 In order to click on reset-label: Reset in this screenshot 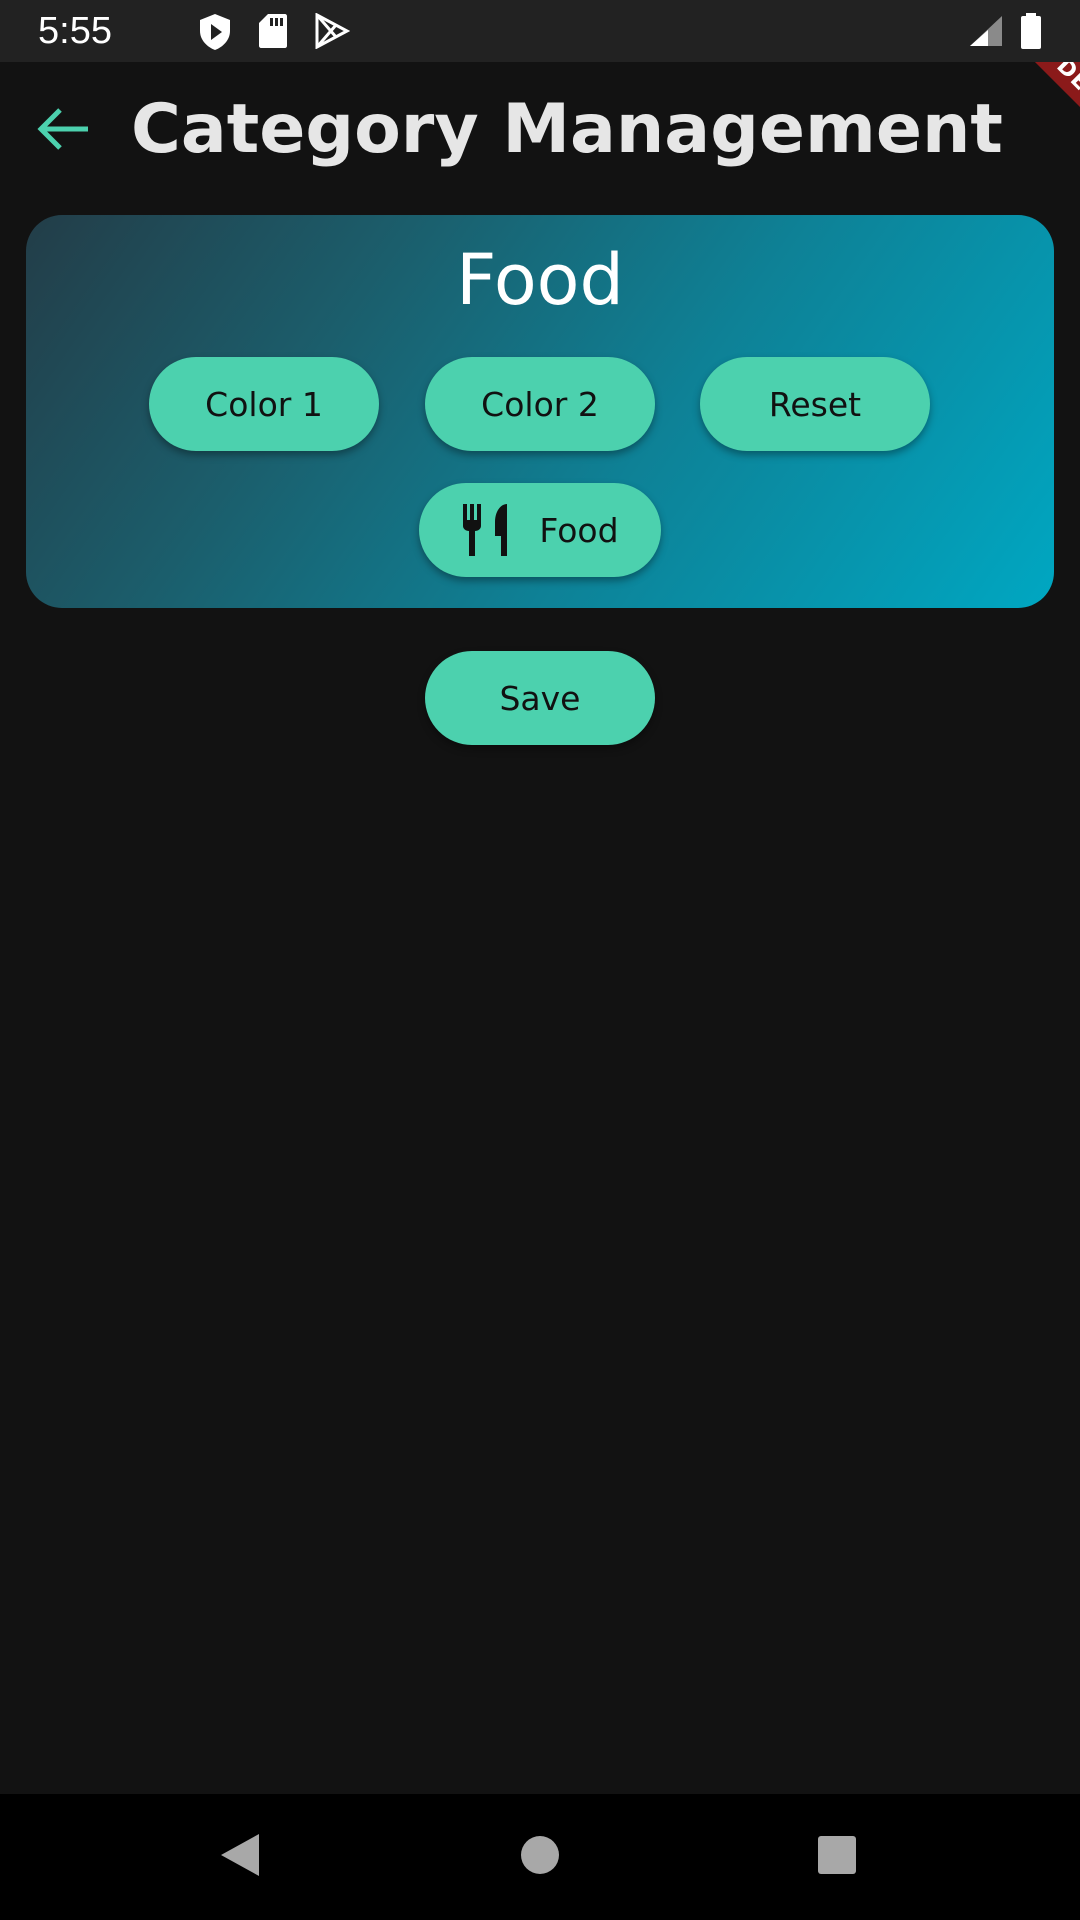, I will do `click(815, 404)`.